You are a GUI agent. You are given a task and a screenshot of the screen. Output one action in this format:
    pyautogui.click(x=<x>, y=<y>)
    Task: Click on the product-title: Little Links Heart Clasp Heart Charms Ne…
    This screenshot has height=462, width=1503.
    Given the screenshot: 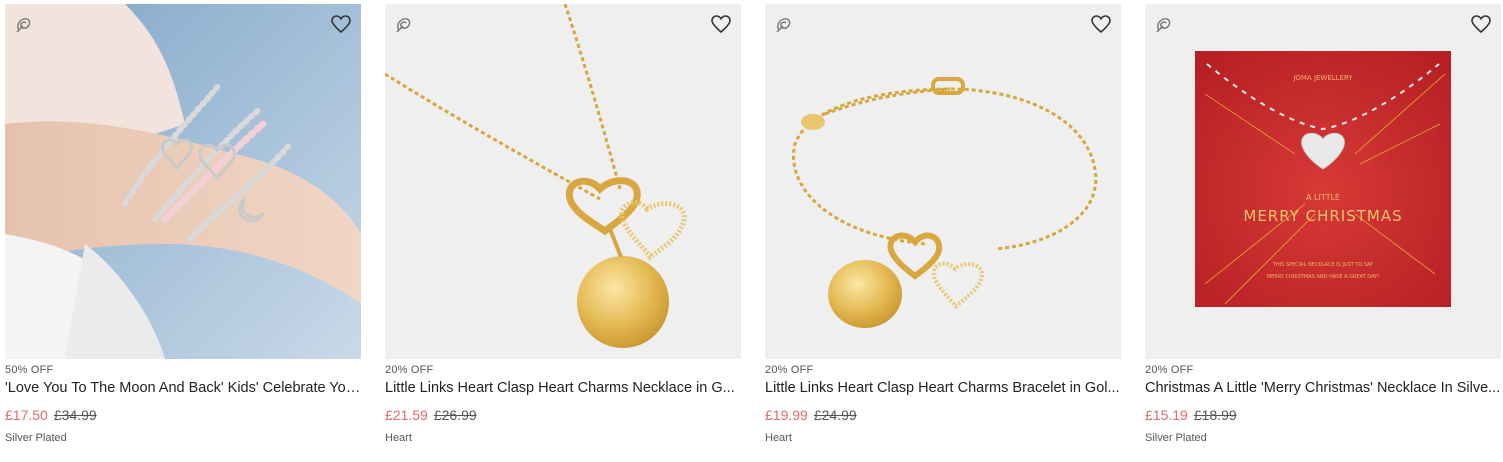 What is the action you would take?
    pyautogui.click(x=563, y=388)
    